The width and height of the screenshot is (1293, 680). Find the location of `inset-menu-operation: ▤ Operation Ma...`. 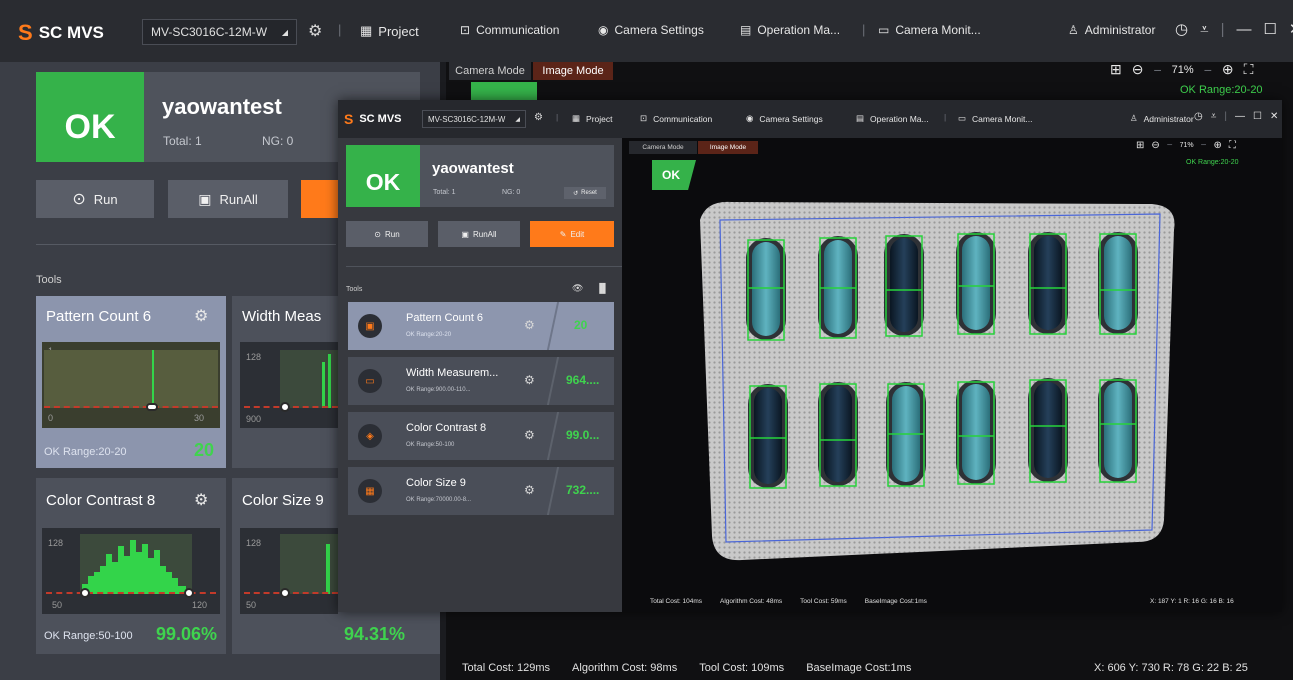

inset-menu-operation: ▤ Operation Ma... is located at coordinates (892, 118).